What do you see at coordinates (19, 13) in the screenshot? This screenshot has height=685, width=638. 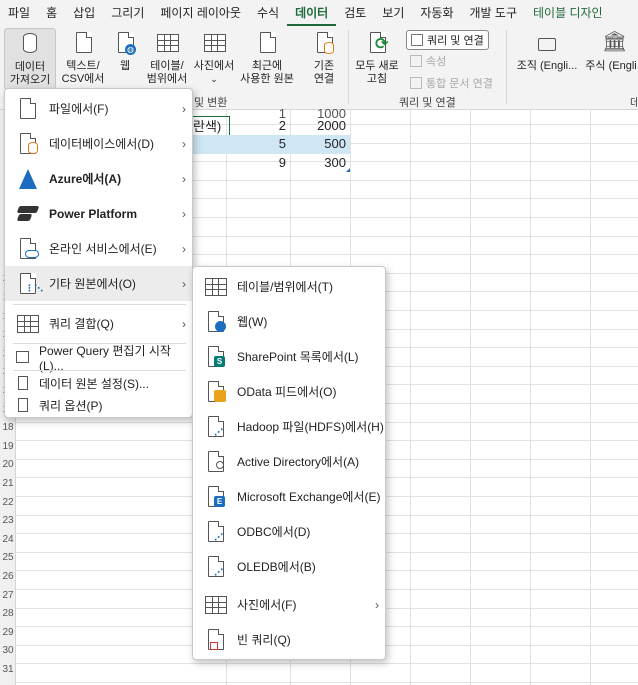 I see `tab-file: 파일` at bounding box center [19, 13].